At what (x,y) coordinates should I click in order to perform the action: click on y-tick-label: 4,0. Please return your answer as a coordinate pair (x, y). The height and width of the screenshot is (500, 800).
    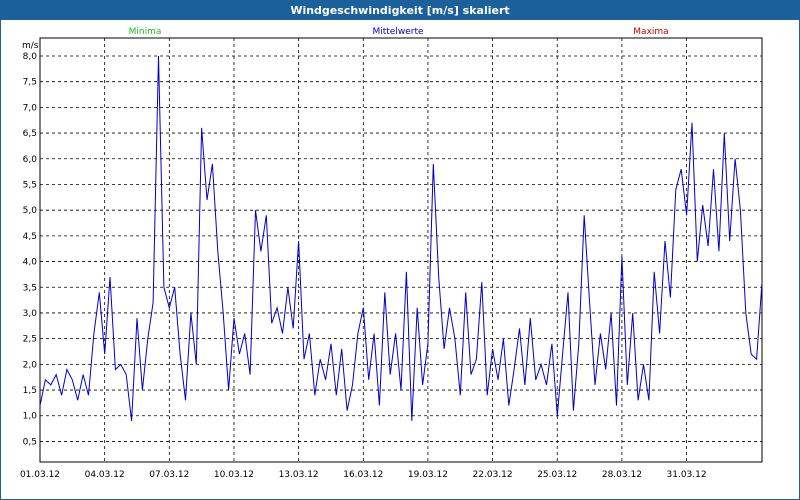
    Looking at the image, I should click on (30, 263).